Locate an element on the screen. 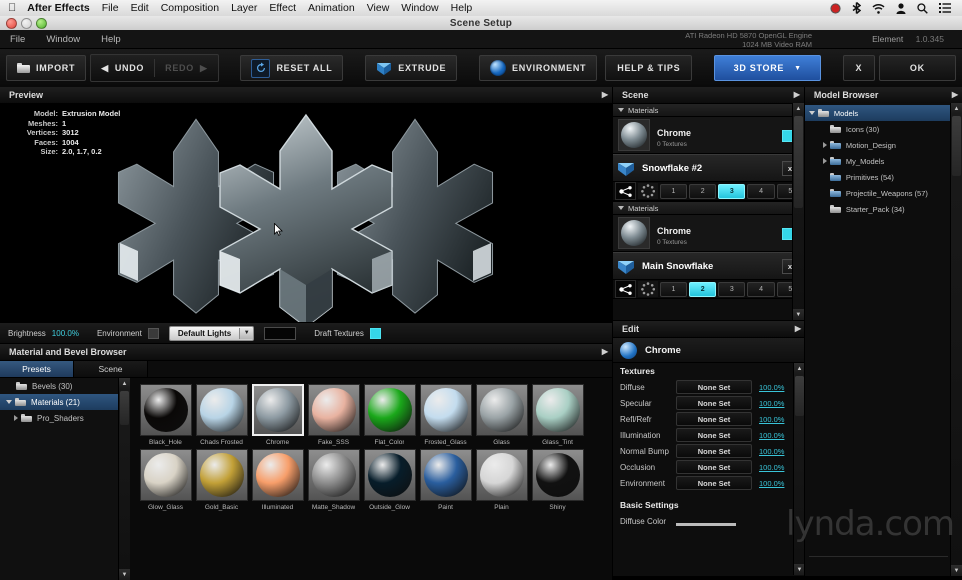  scene-object-row: Snowflake #2 x is located at coordinates (708, 168).